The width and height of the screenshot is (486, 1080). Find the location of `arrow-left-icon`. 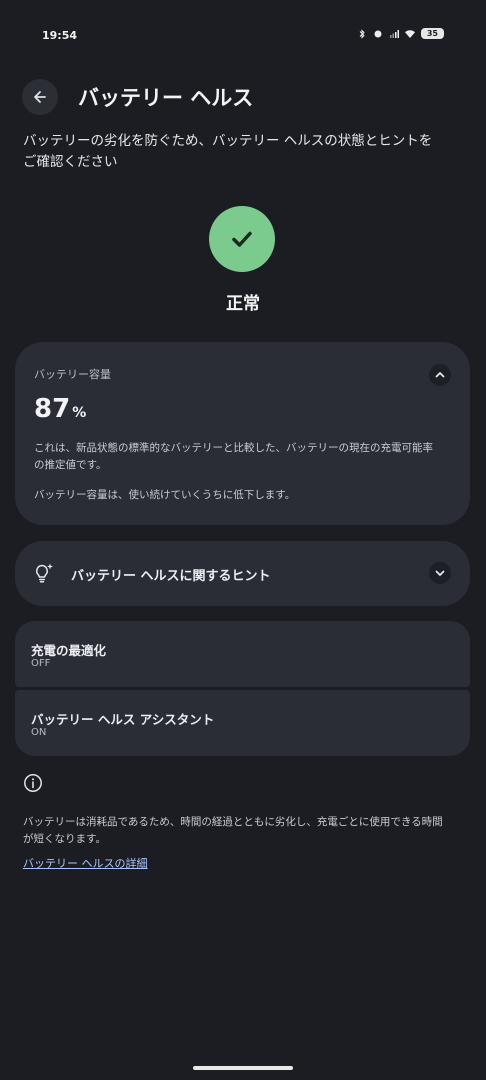

arrow-left-icon is located at coordinates (40, 97).